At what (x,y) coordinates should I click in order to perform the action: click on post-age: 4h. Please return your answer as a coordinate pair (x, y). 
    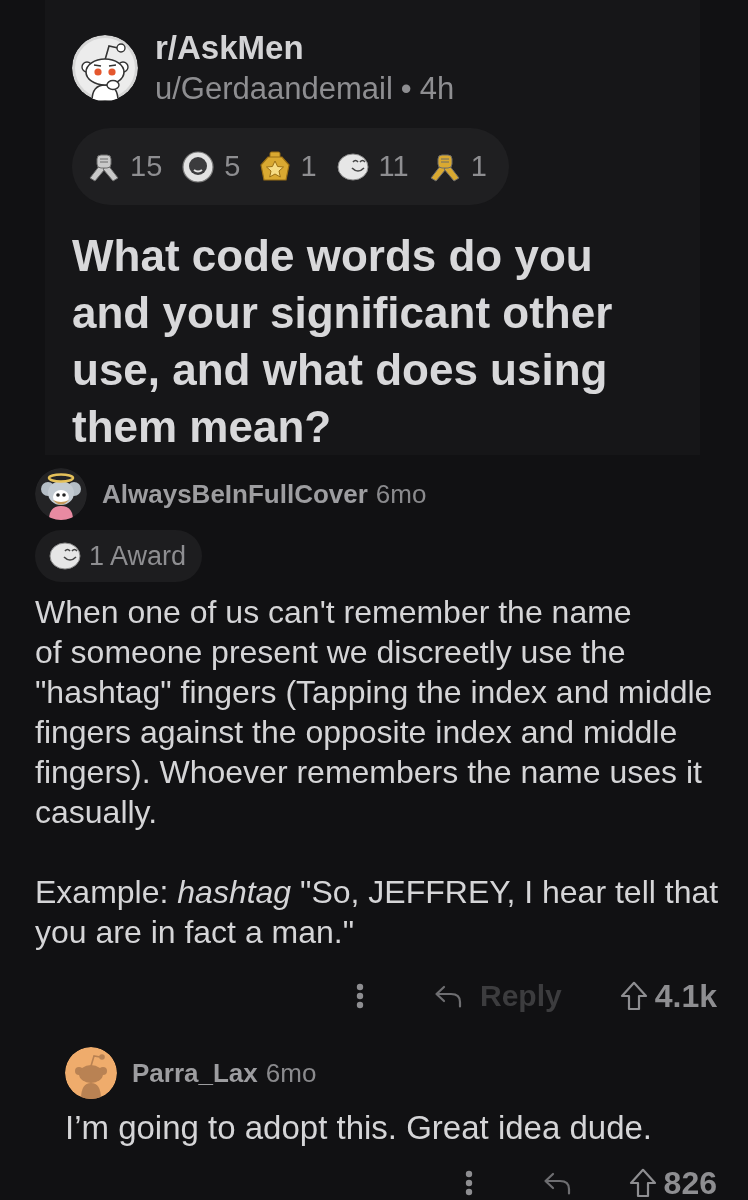
    Looking at the image, I should click on (437, 89).